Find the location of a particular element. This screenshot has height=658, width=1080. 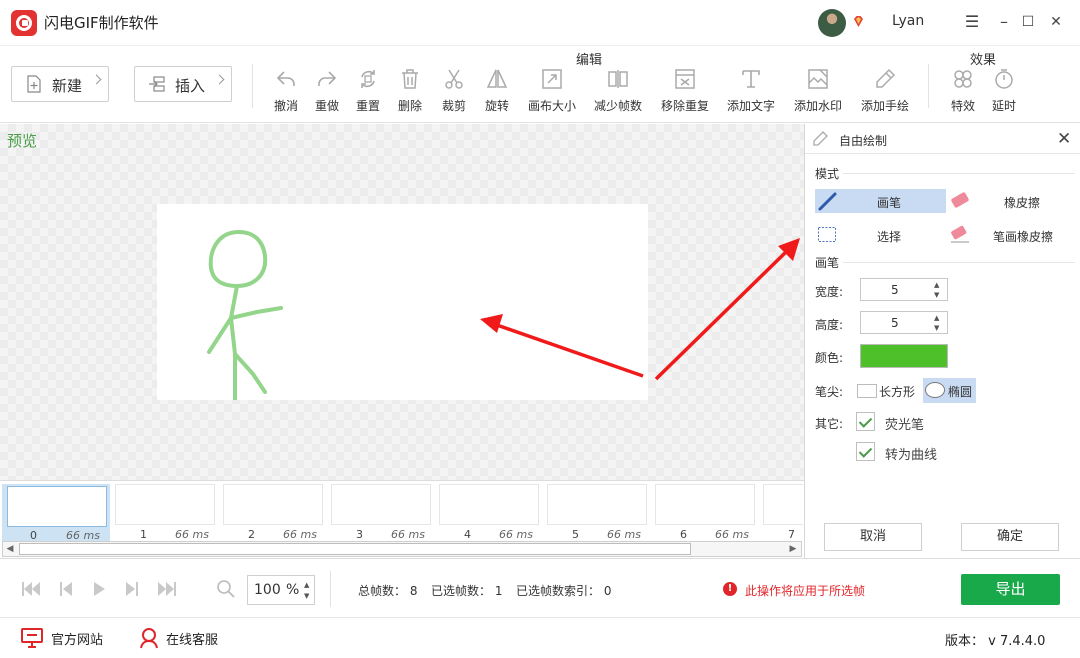

brush-section-label: 画笔 is located at coordinates (827, 263).